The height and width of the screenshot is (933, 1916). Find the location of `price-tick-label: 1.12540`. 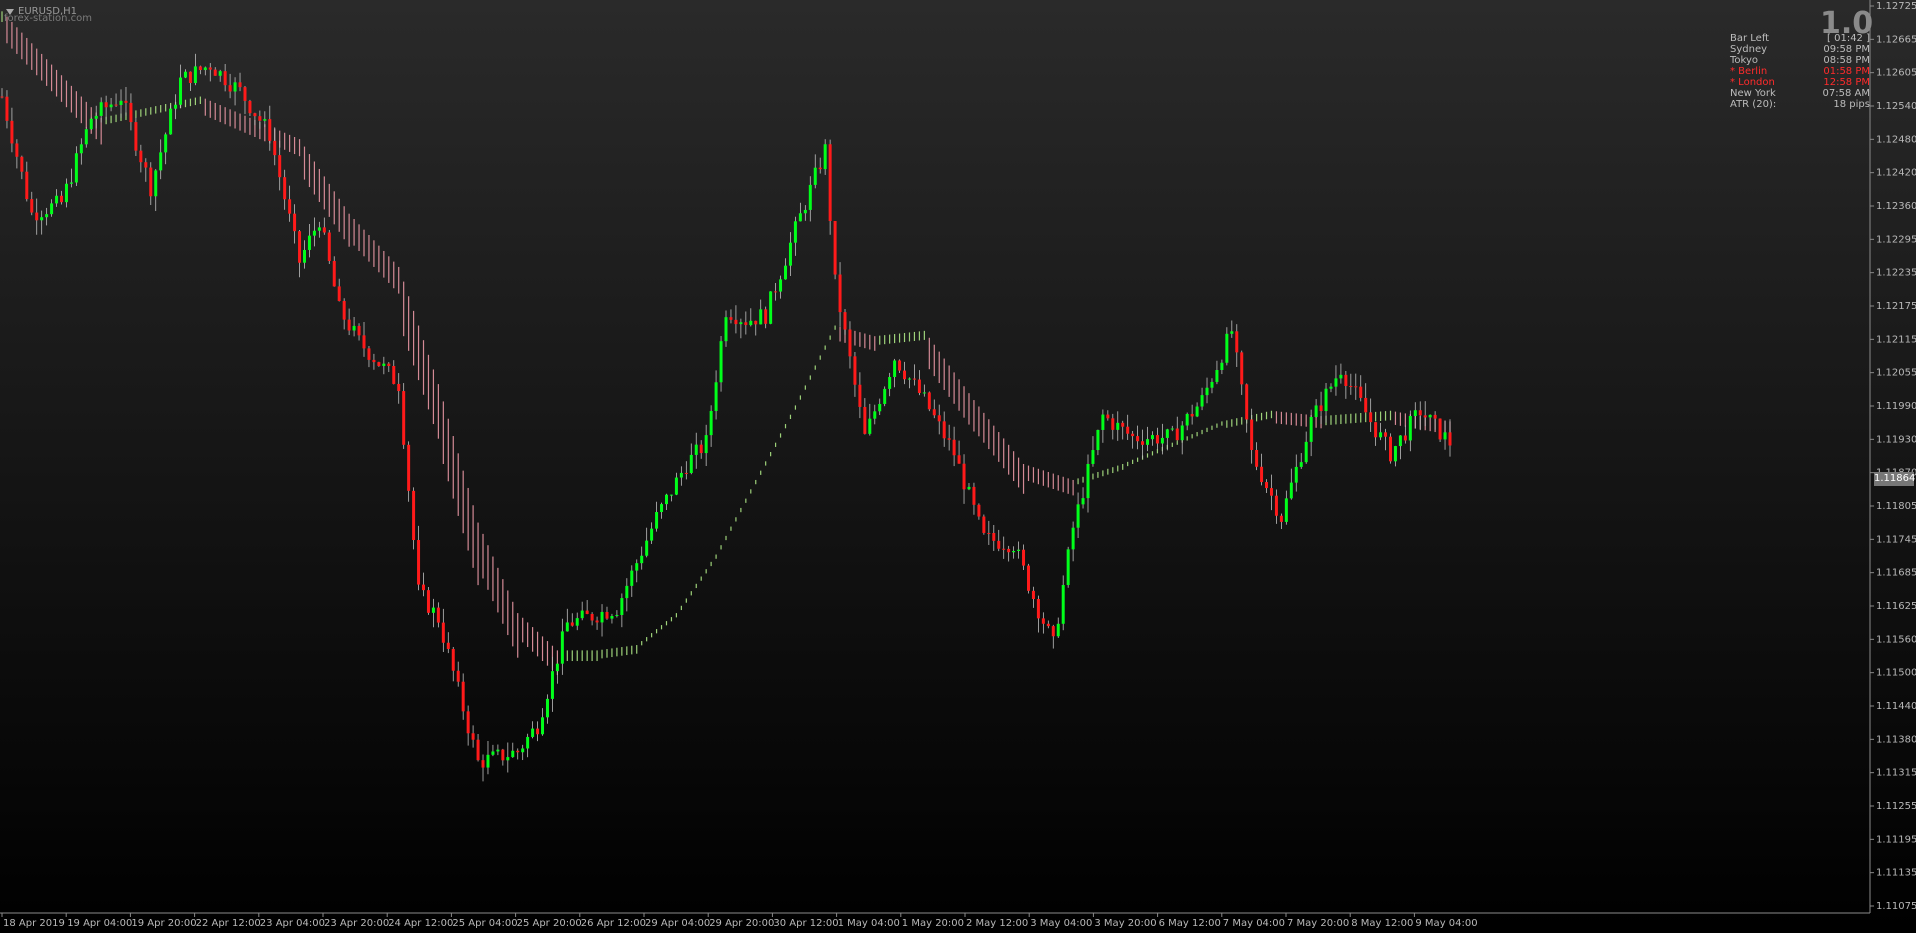

price-tick-label: 1.12540 is located at coordinates (1896, 106).